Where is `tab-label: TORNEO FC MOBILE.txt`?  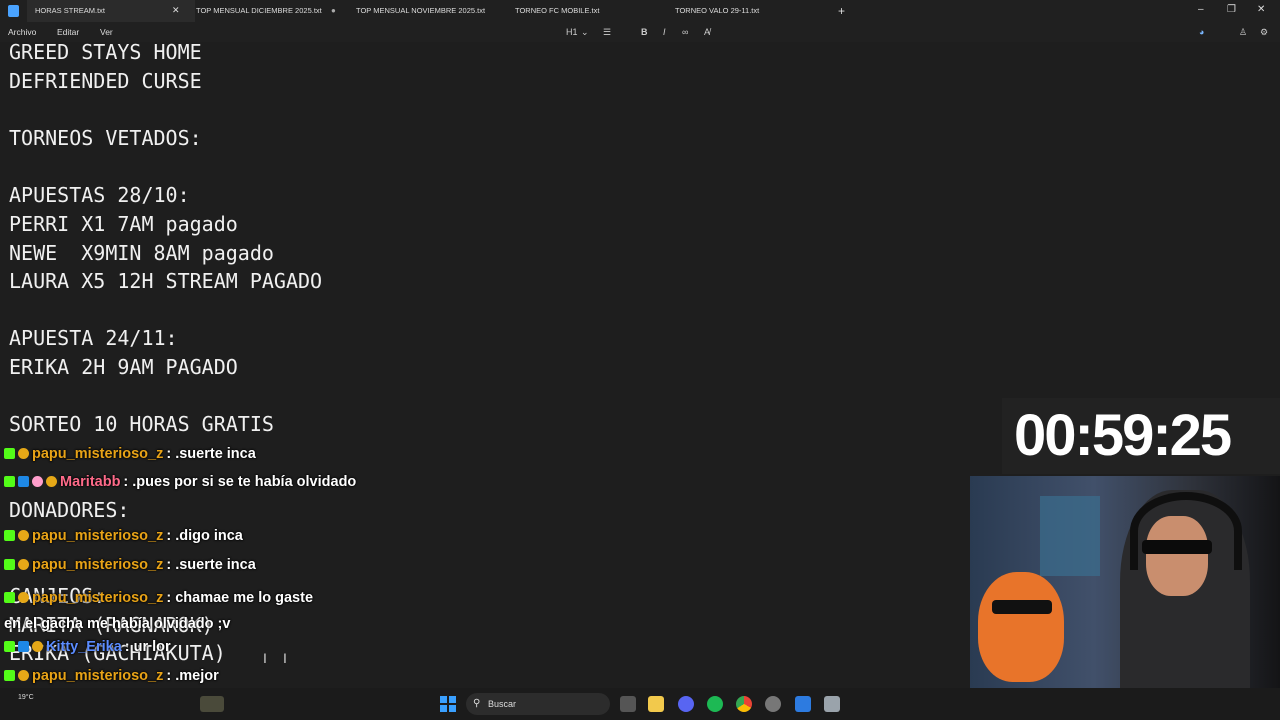 tab-label: TORNEO FC MOBILE.txt is located at coordinates (557, 10).